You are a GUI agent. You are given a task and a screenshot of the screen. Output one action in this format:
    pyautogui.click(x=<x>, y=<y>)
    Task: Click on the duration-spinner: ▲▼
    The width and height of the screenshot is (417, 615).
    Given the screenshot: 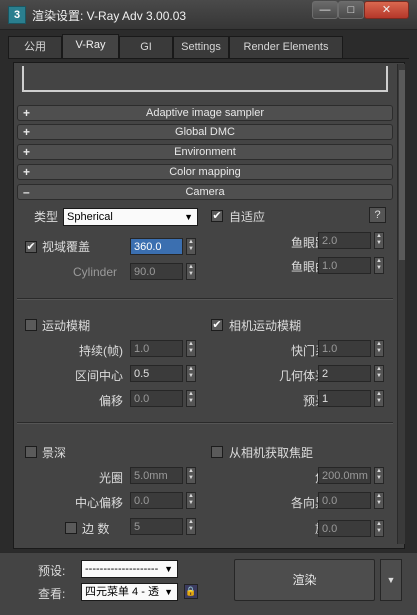 What is the action you would take?
    pyautogui.click(x=163, y=348)
    